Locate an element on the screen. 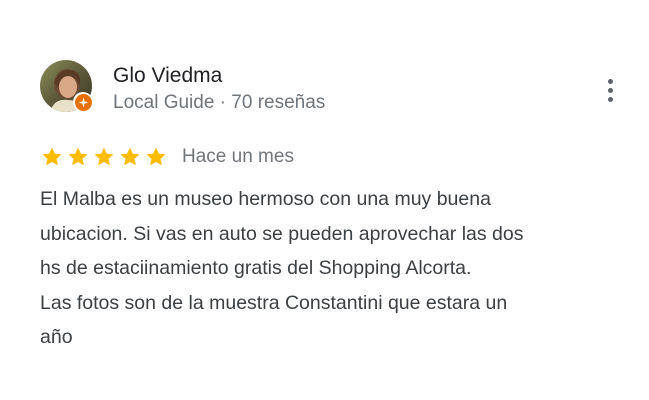  more-options-button is located at coordinates (610, 90).